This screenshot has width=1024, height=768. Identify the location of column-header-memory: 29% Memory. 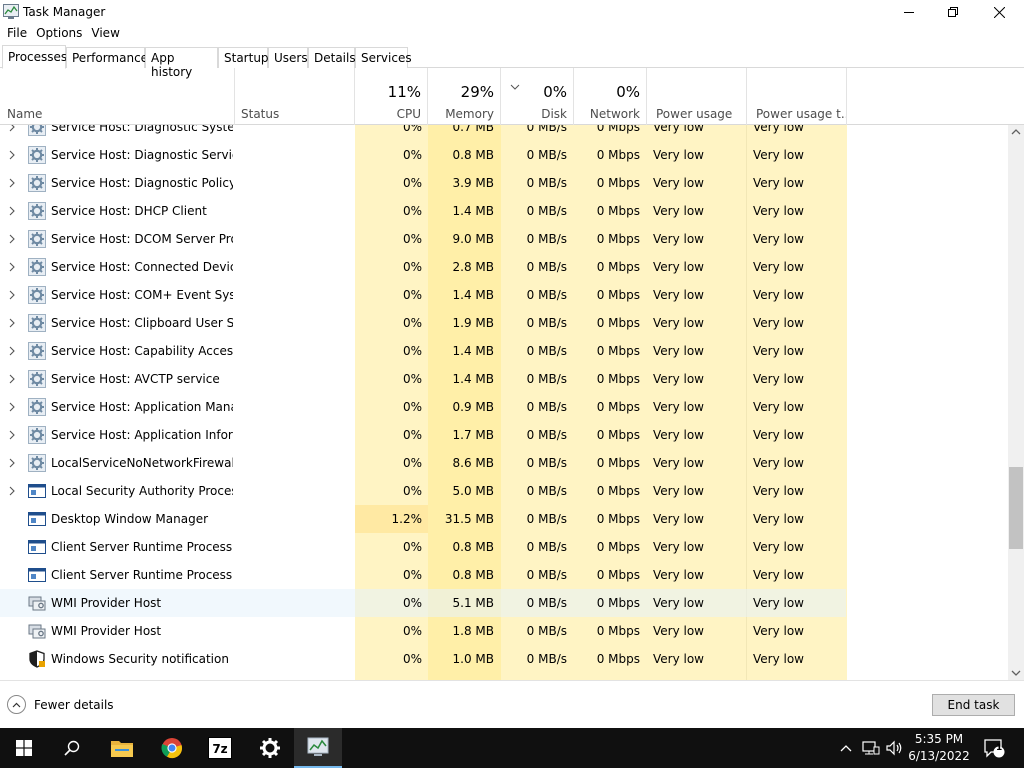
(464, 96).